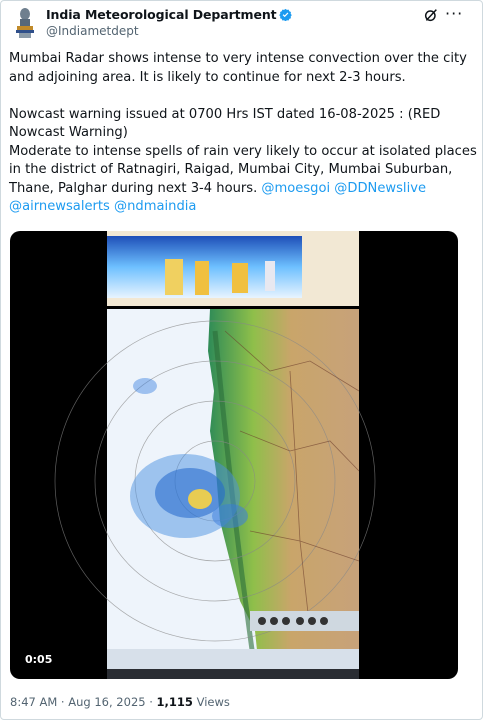  I want to click on mention-link: @DDNewslive, so click(380, 188).